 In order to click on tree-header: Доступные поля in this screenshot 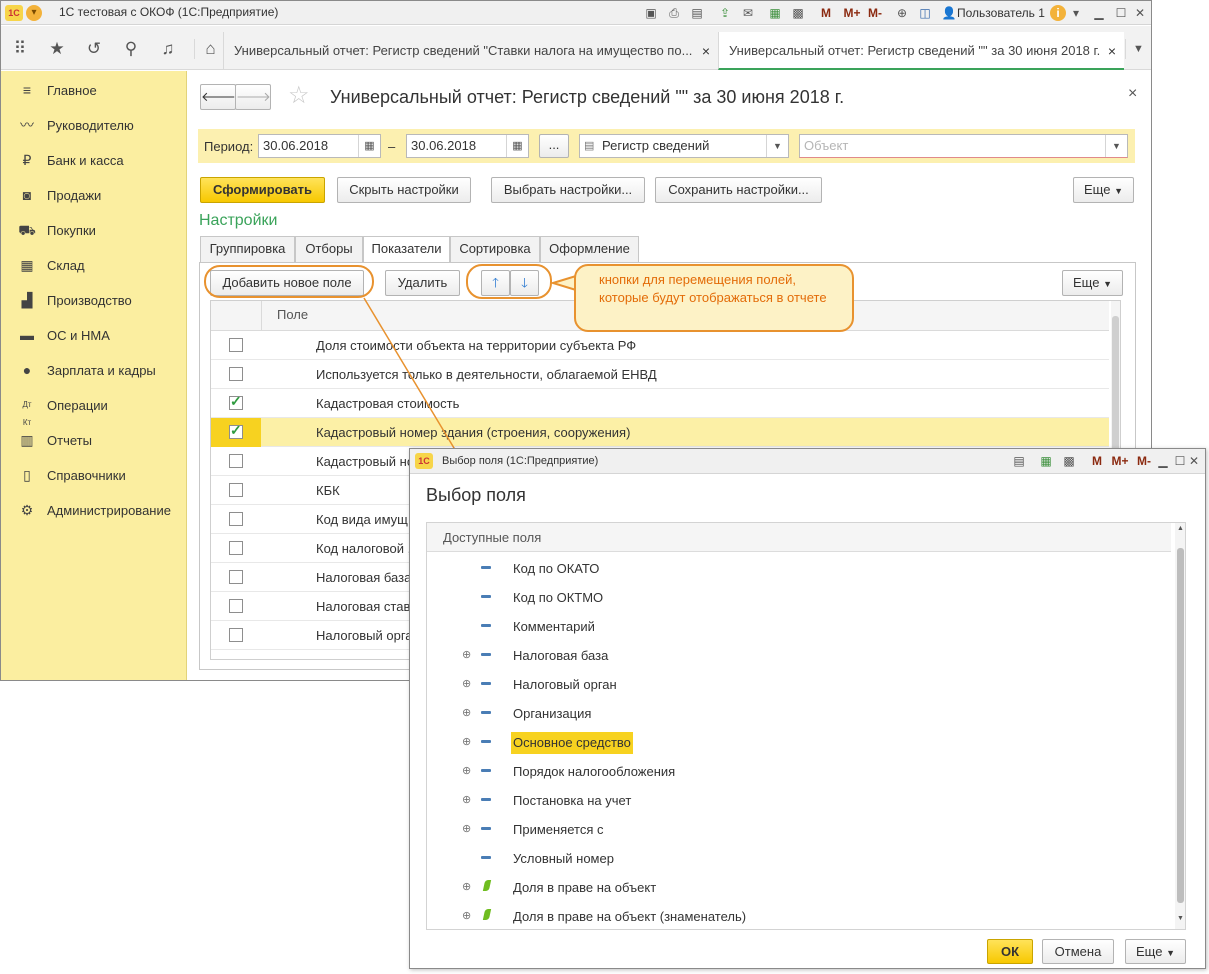, I will do `click(799, 537)`.